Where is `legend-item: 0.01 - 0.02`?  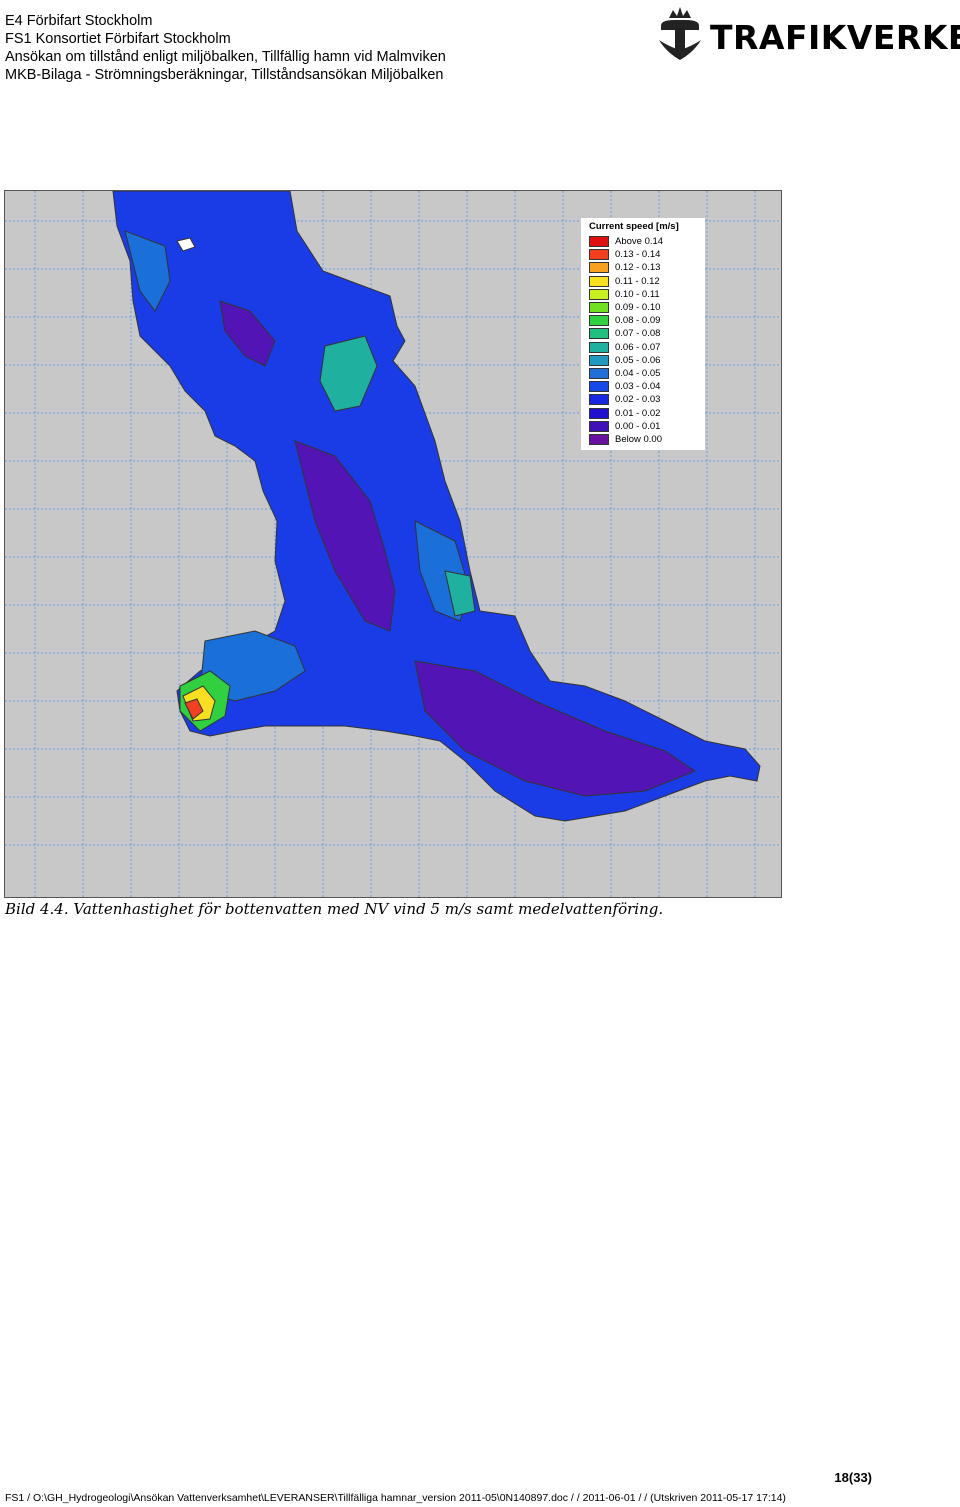
legend-item: 0.01 - 0.02 is located at coordinates (643, 412).